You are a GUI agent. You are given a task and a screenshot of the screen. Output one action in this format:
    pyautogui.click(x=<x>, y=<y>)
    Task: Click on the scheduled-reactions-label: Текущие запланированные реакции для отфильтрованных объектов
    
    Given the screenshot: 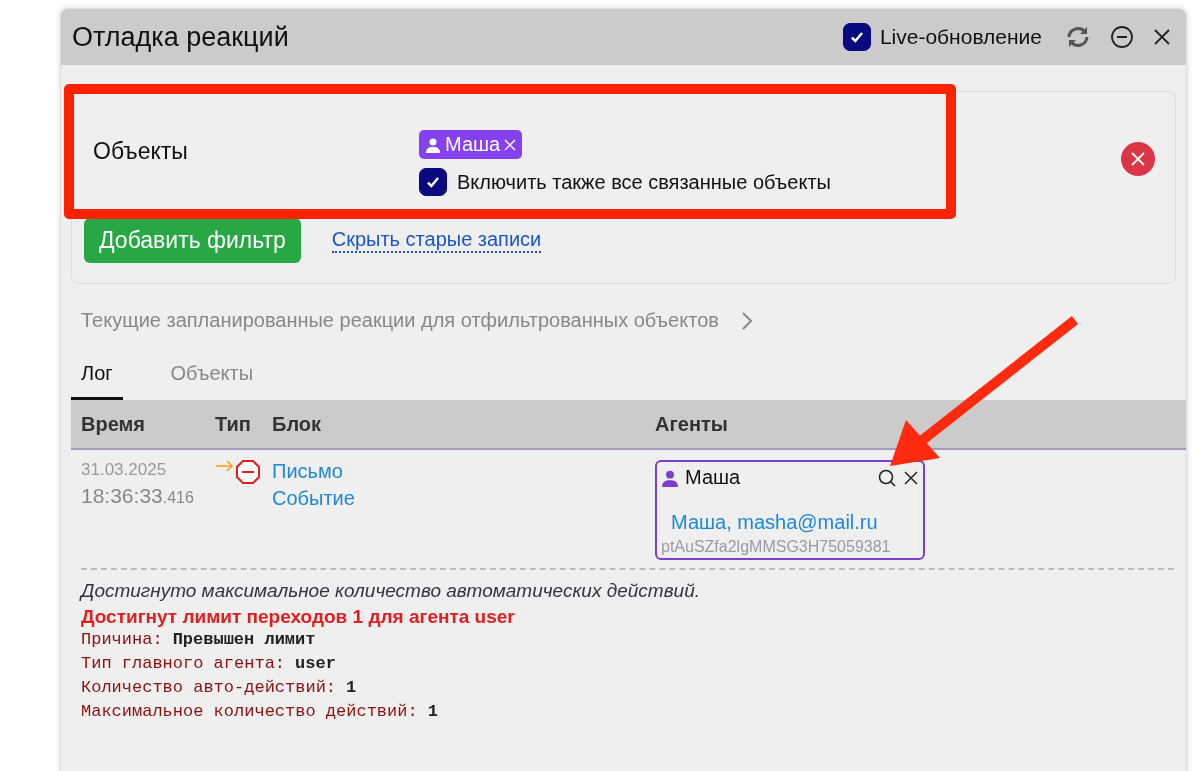 What is the action you would take?
    pyautogui.click(x=400, y=320)
    